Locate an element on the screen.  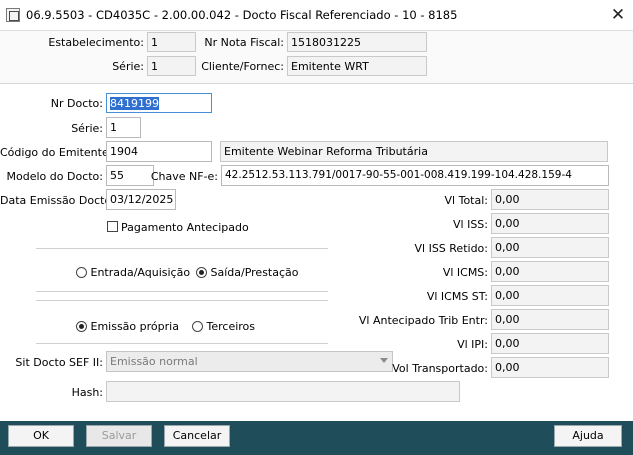
radio-terceiros-circle is located at coordinates (197, 326).